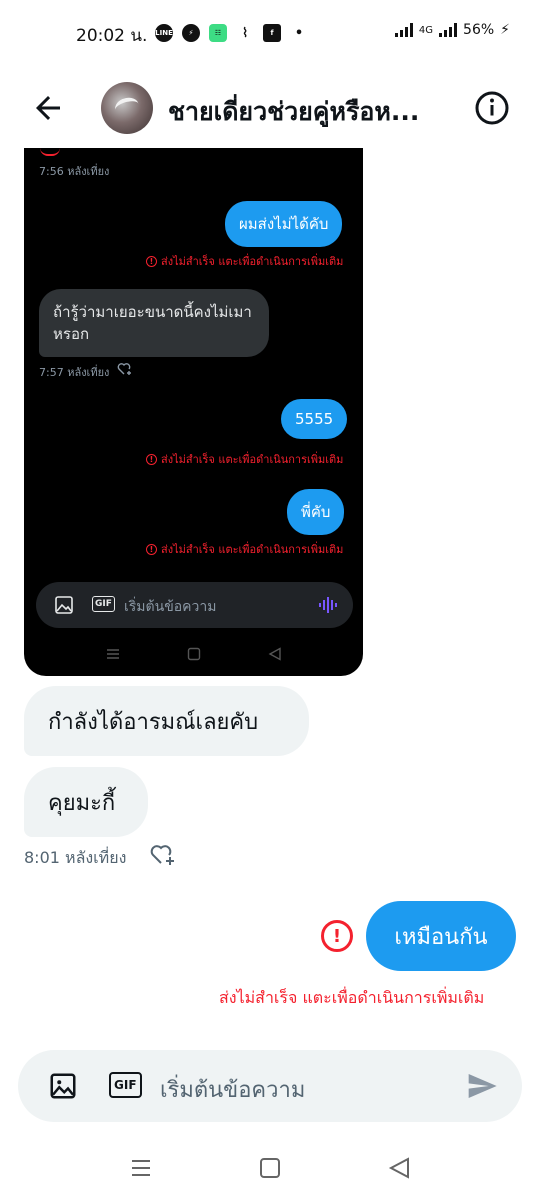  I want to click on message-composer: GIF เริ่มต้นข้อความ, so click(270, 1086).